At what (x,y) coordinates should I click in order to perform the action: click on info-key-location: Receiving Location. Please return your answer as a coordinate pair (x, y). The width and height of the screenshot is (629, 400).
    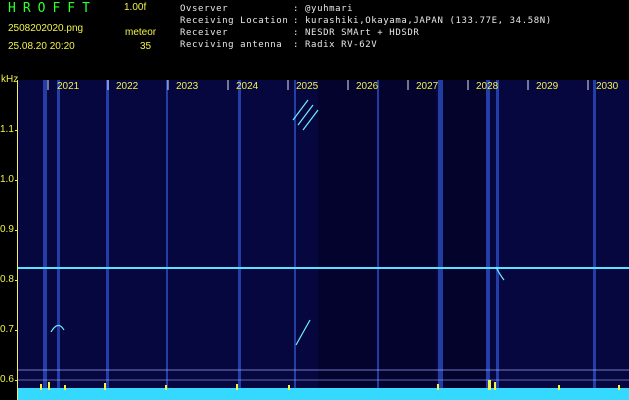
    Looking at the image, I should click on (234, 21).